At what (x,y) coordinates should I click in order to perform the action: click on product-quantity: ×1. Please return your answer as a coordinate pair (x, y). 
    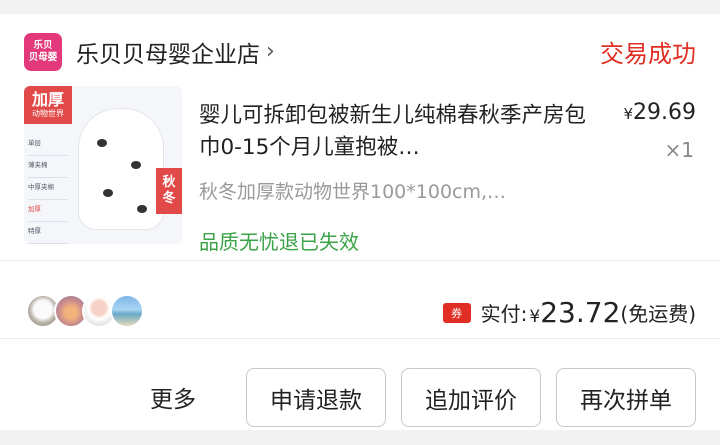
    Looking at the image, I should click on (679, 150).